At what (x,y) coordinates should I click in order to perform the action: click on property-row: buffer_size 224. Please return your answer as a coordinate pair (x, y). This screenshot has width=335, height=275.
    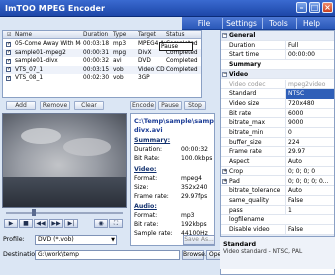
    Looking at the image, I should click on (277, 142).